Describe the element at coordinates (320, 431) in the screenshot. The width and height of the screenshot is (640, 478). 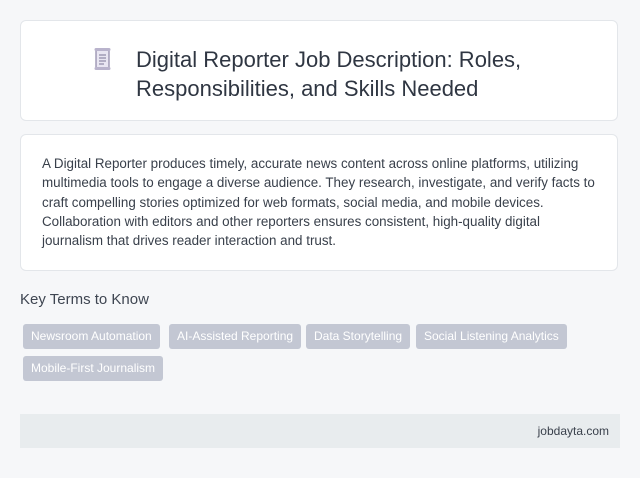
I see `footer: jobdayta.com` at that location.